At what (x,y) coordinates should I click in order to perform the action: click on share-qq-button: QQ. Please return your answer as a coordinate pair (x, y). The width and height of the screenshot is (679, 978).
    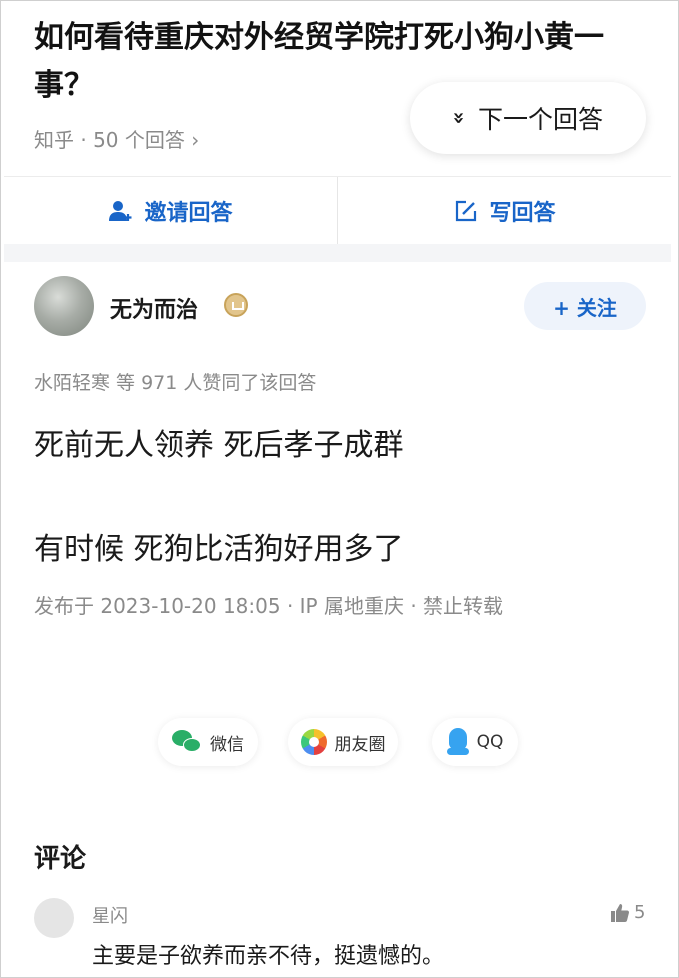
    Looking at the image, I should click on (475, 742).